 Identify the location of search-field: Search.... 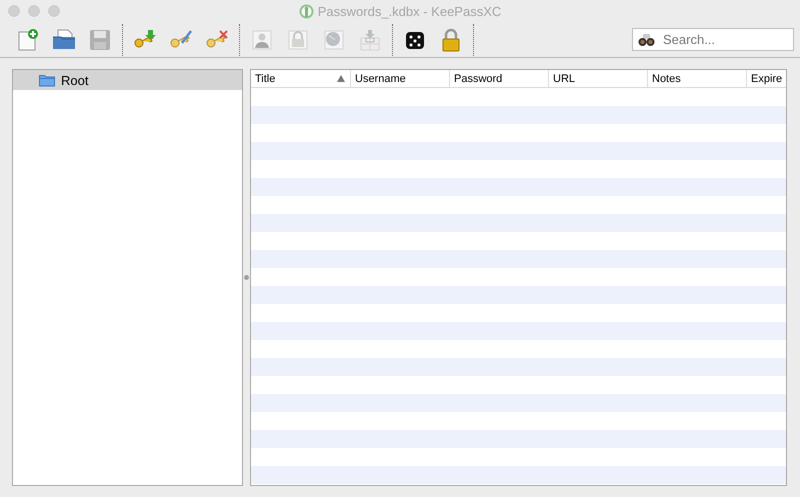
(713, 39).